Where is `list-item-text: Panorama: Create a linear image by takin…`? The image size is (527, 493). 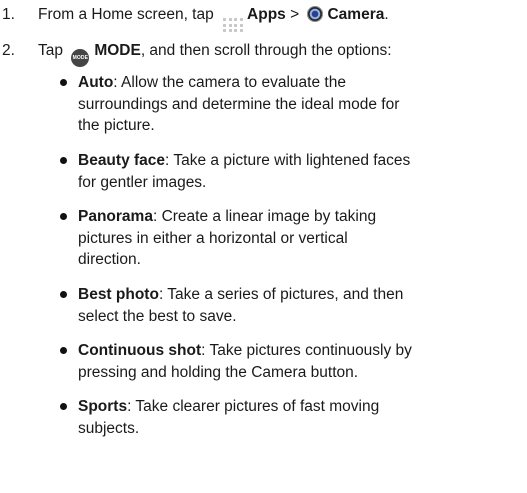 list-item-text: Panorama: Create a linear image by takin… is located at coordinates (299, 238).